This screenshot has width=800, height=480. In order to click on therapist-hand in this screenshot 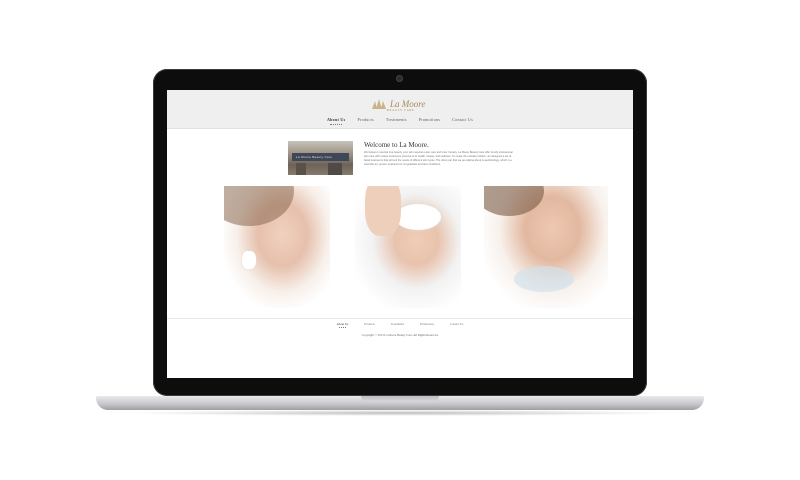, I will do `click(383, 211)`.